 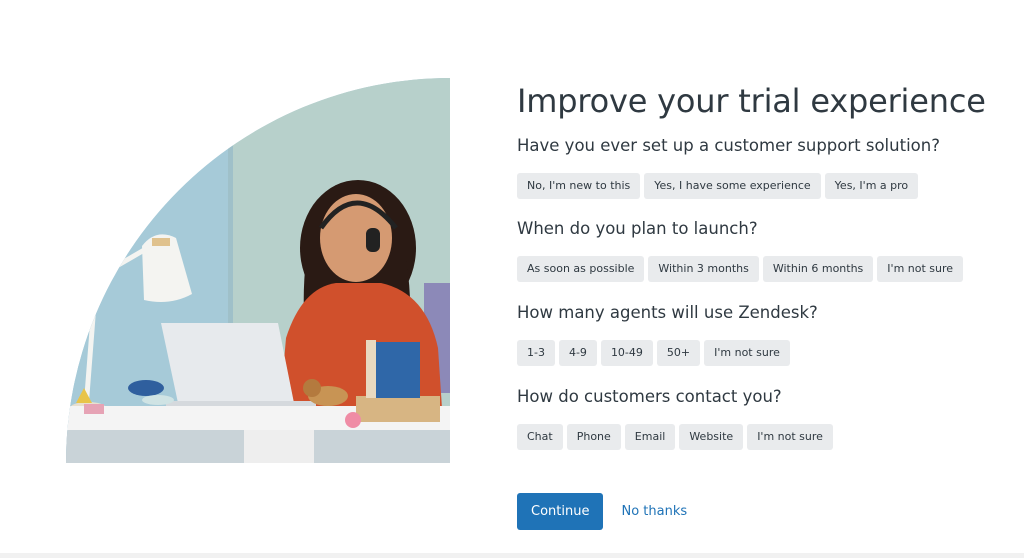 I want to click on option-group: 1-3 4-9 10-49 50+ I'm not sure, so click(x=767, y=353).